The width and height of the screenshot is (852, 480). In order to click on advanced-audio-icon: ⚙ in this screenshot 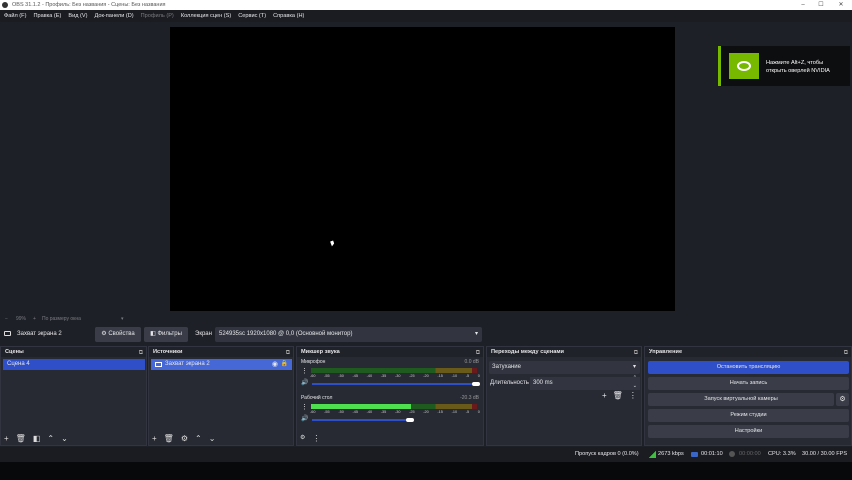, I will do `click(302, 438)`.